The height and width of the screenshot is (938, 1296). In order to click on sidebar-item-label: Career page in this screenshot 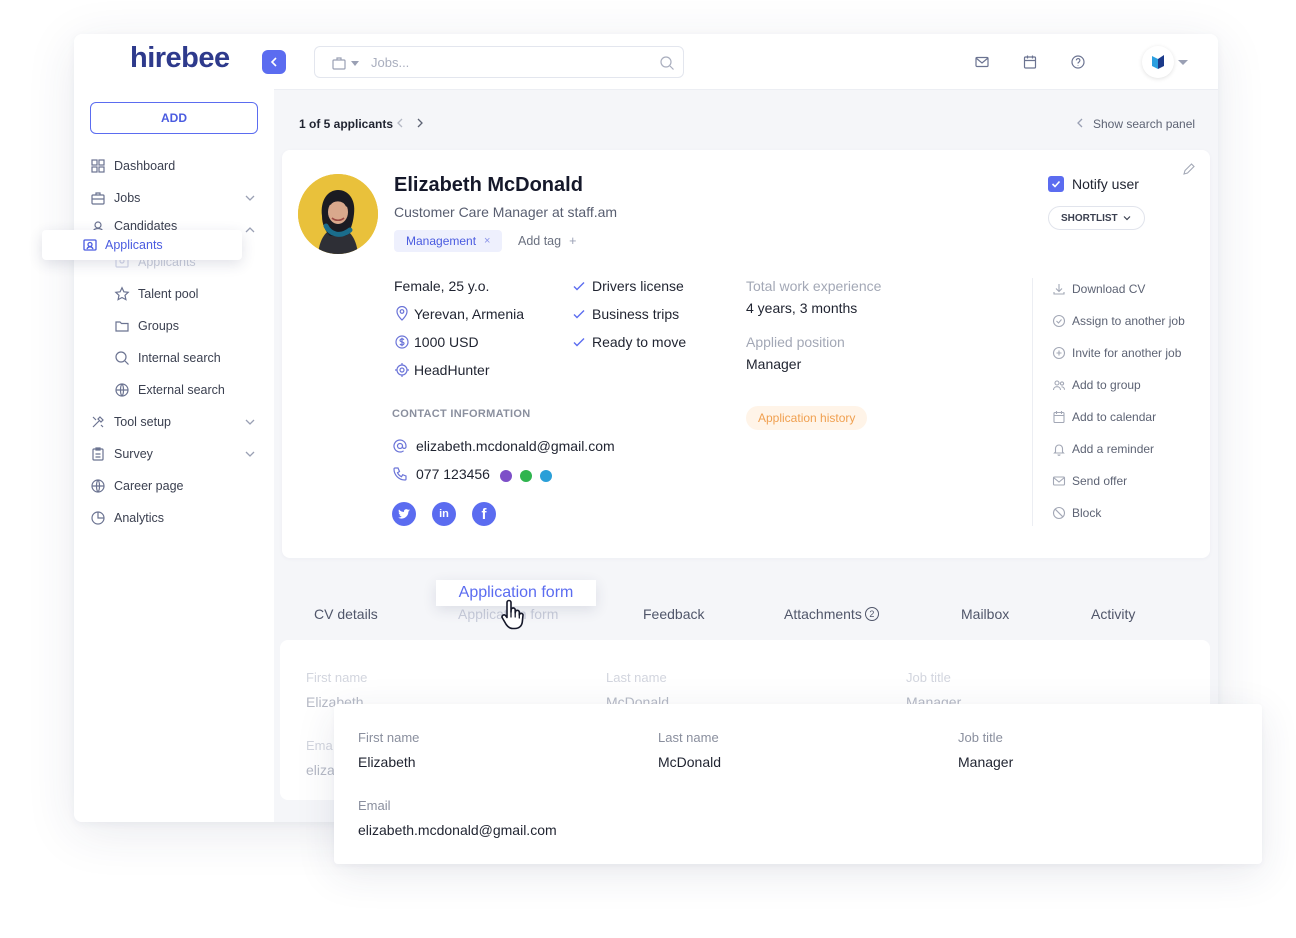, I will do `click(149, 486)`.